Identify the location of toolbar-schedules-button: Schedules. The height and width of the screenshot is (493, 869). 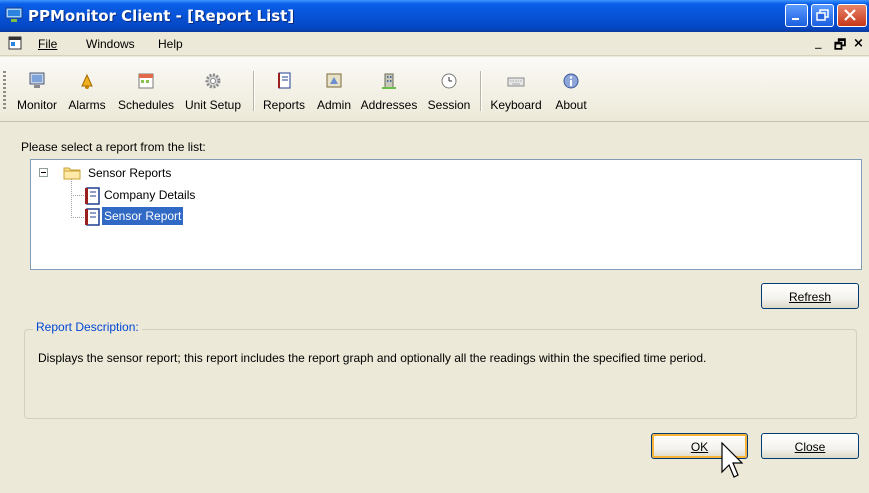
(146, 95).